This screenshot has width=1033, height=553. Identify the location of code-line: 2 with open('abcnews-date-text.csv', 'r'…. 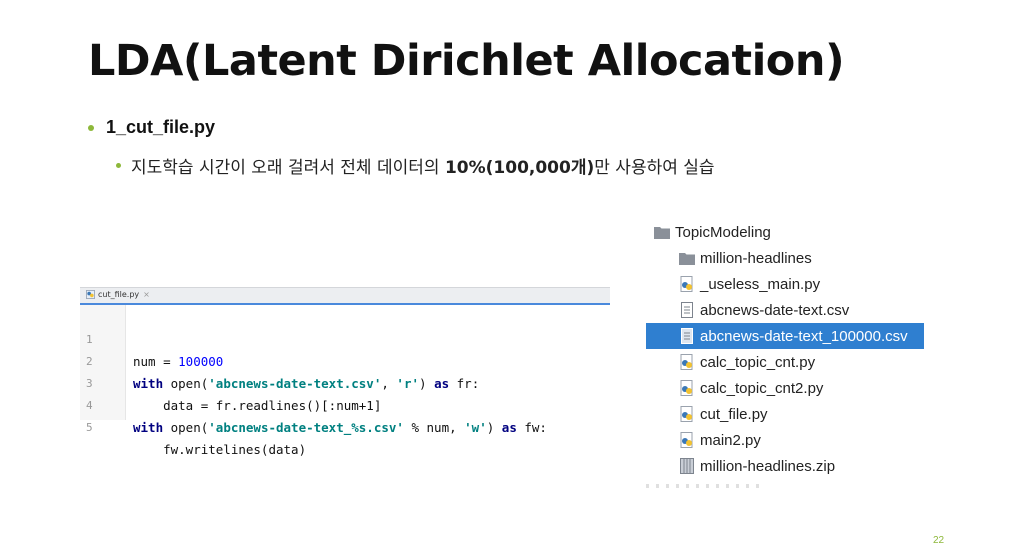
(345, 360).